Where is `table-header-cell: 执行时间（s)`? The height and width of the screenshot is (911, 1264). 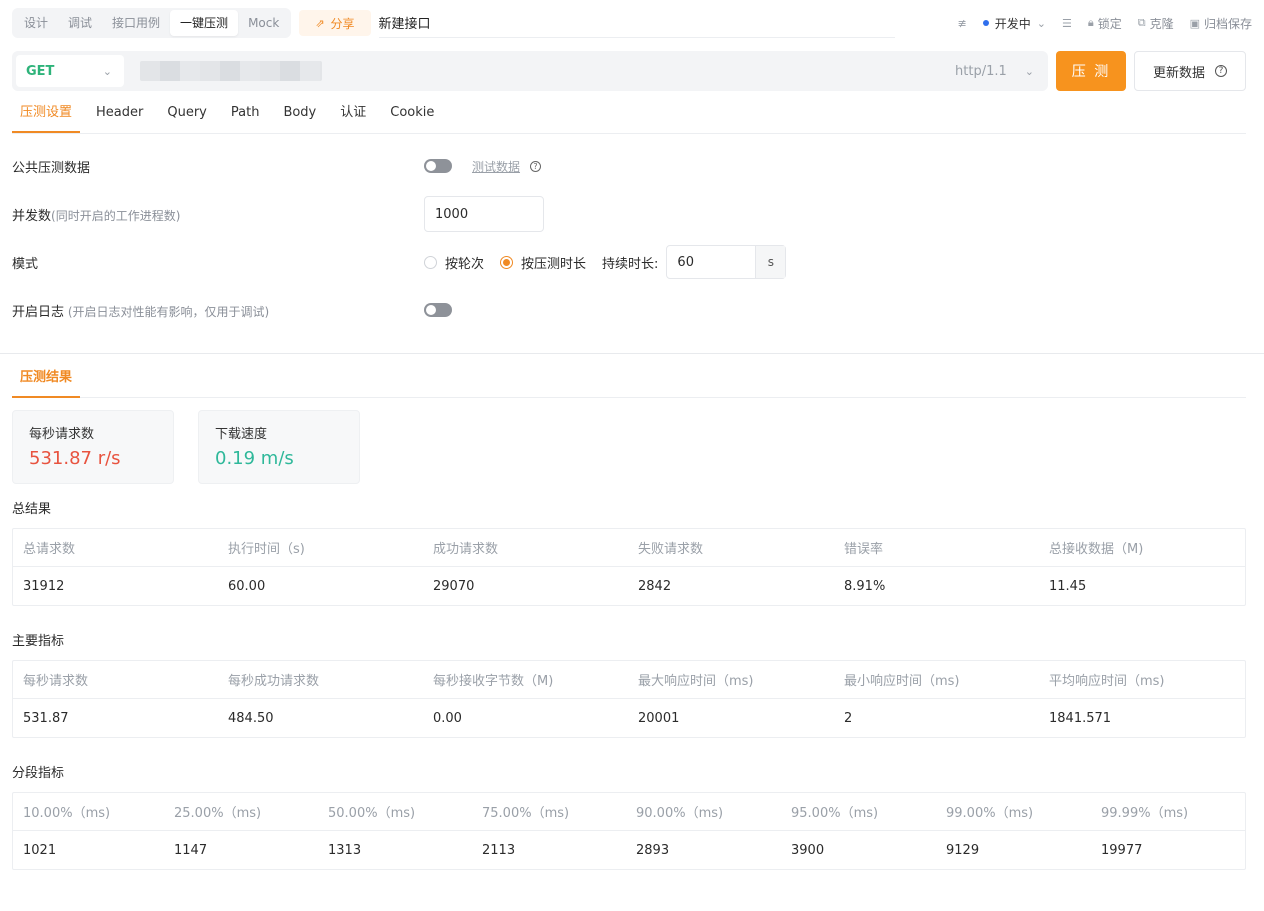 table-header-cell: 执行时间（s) is located at coordinates (266, 549).